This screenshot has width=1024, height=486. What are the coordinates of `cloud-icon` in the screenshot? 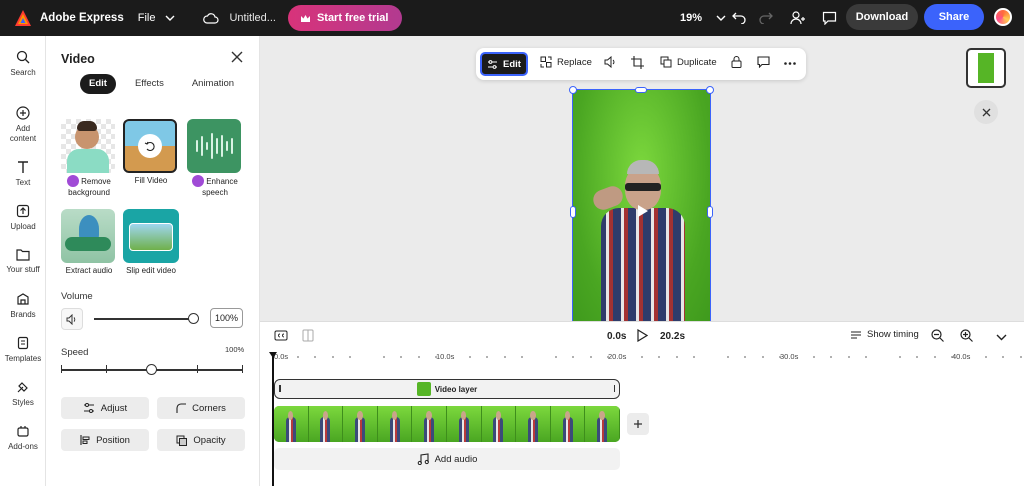 It's located at (211, 18).